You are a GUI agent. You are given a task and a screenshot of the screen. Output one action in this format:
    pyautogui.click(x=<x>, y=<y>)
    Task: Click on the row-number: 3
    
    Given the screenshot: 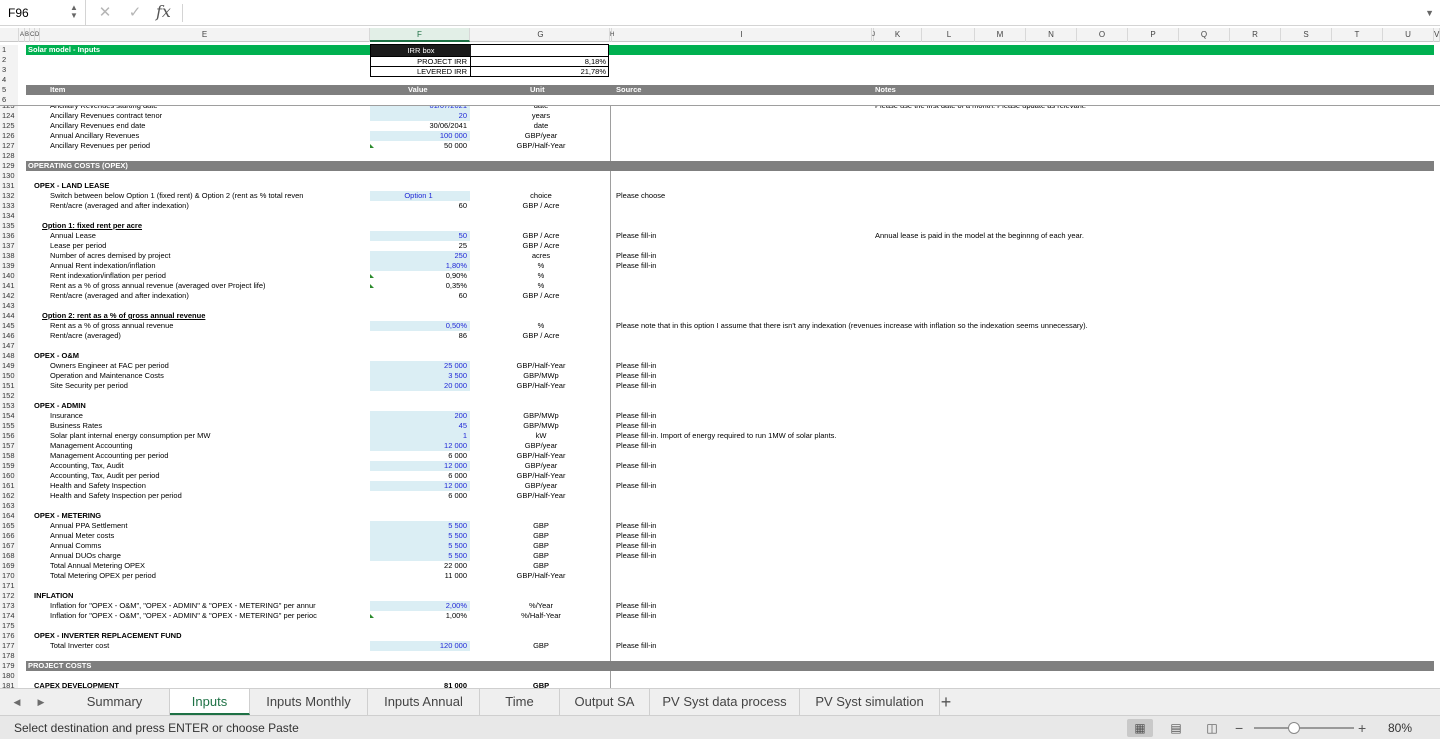 What is the action you would take?
    pyautogui.click(x=9, y=70)
    